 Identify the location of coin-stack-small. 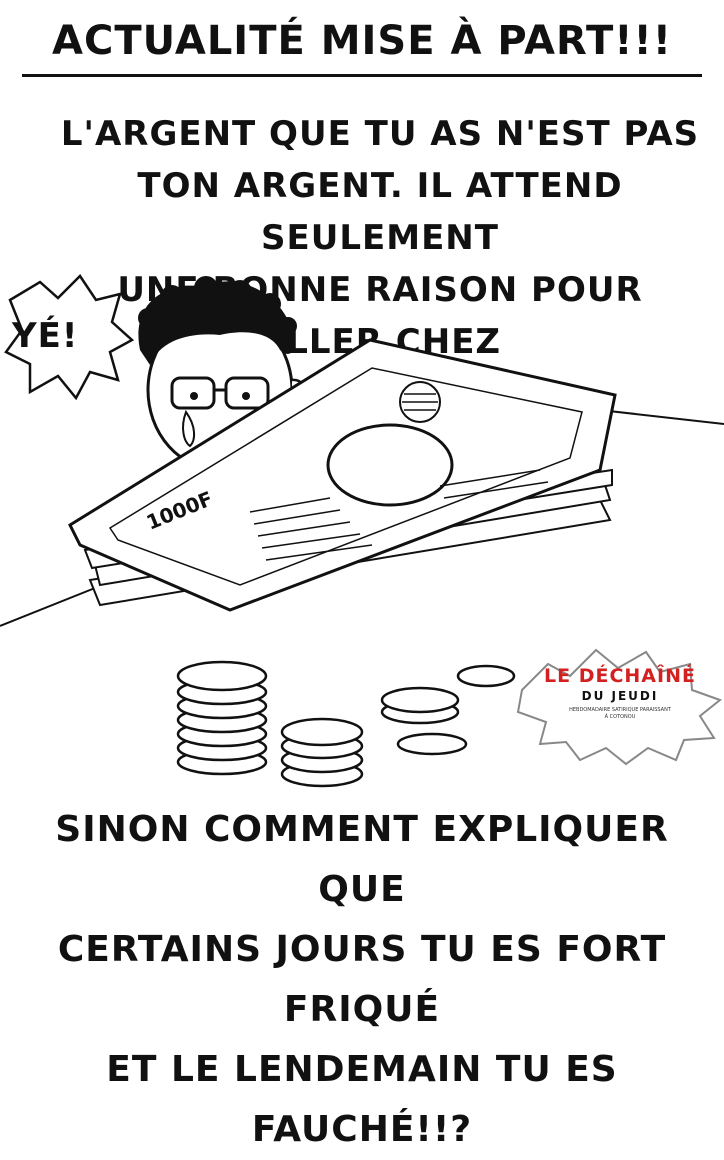
(420, 705).